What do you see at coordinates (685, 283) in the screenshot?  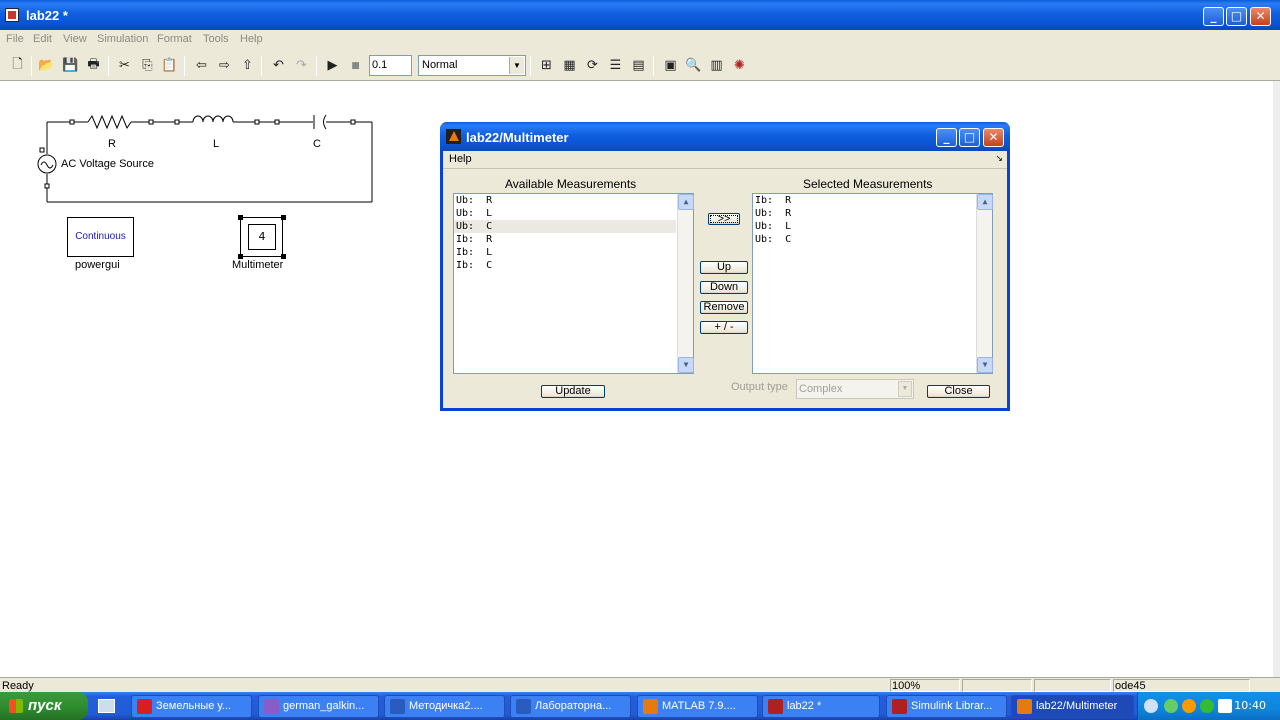 I see `available-scrollbar: ▲ ▼` at bounding box center [685, 283].